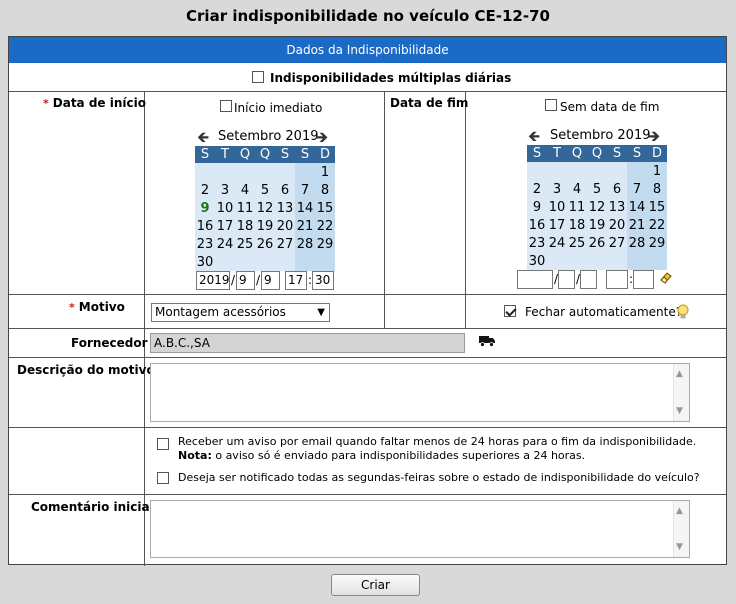 This screenshot has width=736, height=604. Describe the element at coordinates (205, 208) in the screenshot. I see `start-day: 9` at that location.